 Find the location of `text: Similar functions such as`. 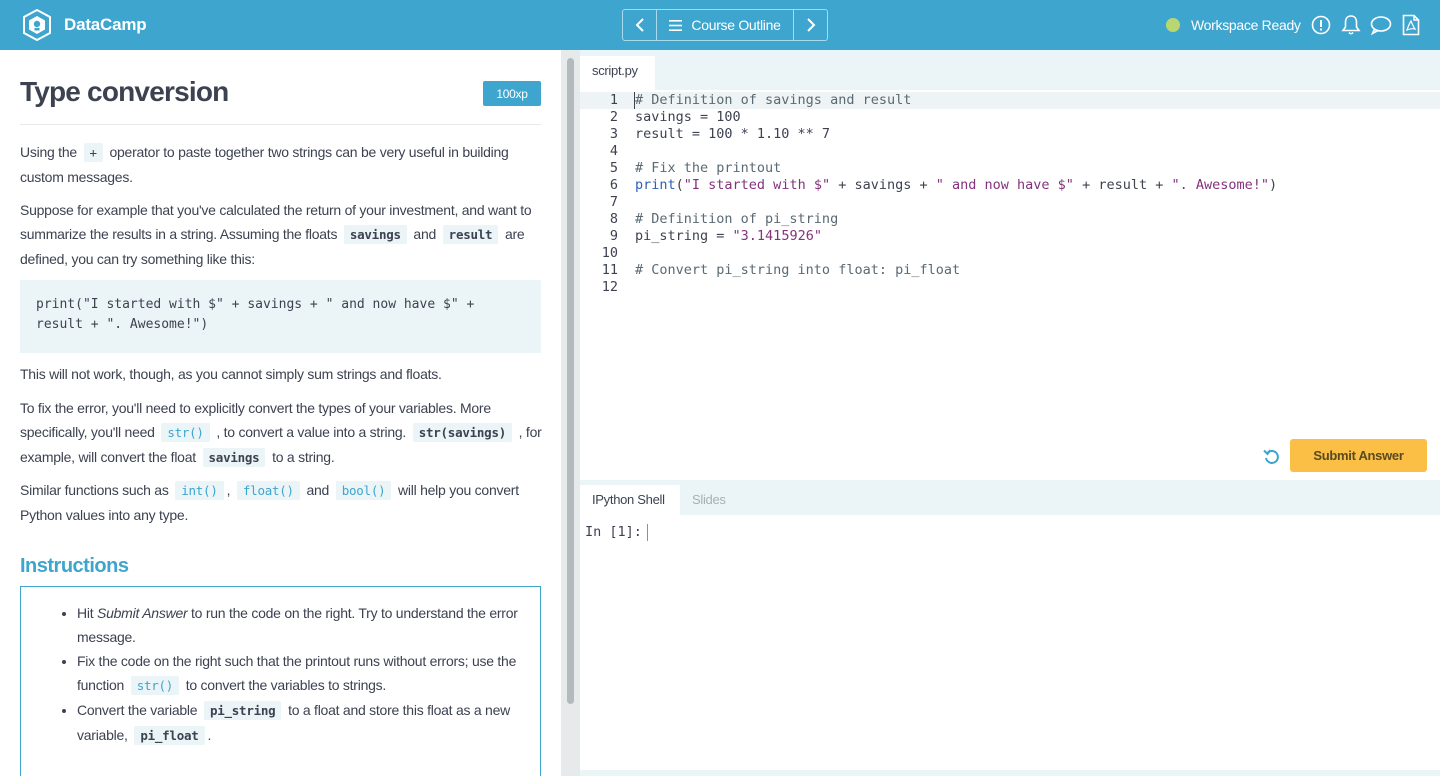

text: Similar functions such as is located at coordinates (94, 490).